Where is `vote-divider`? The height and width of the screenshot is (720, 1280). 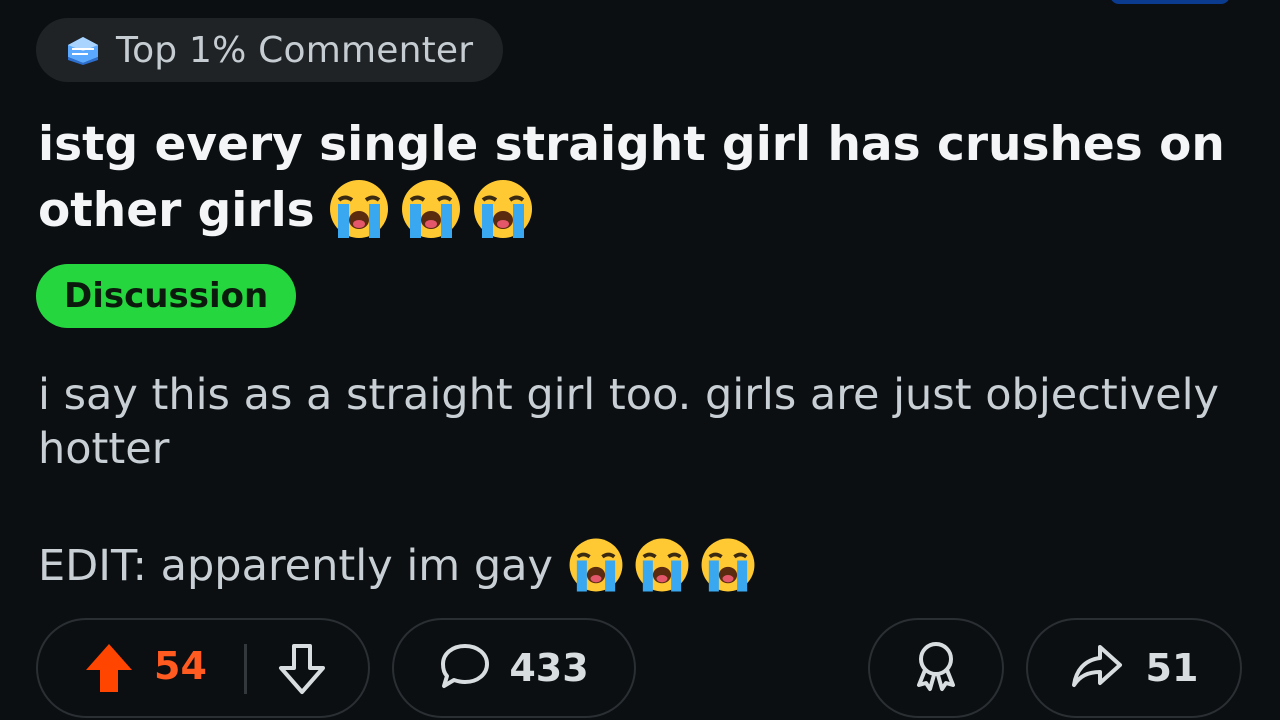
vote-divider is located at coordinates (245, 669).